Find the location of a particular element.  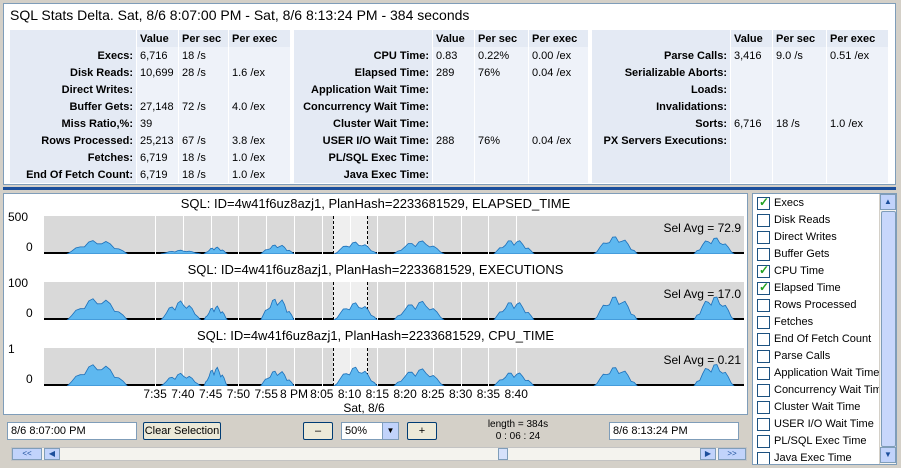

list-scroll-thumb is located at coordinates (888, 329).